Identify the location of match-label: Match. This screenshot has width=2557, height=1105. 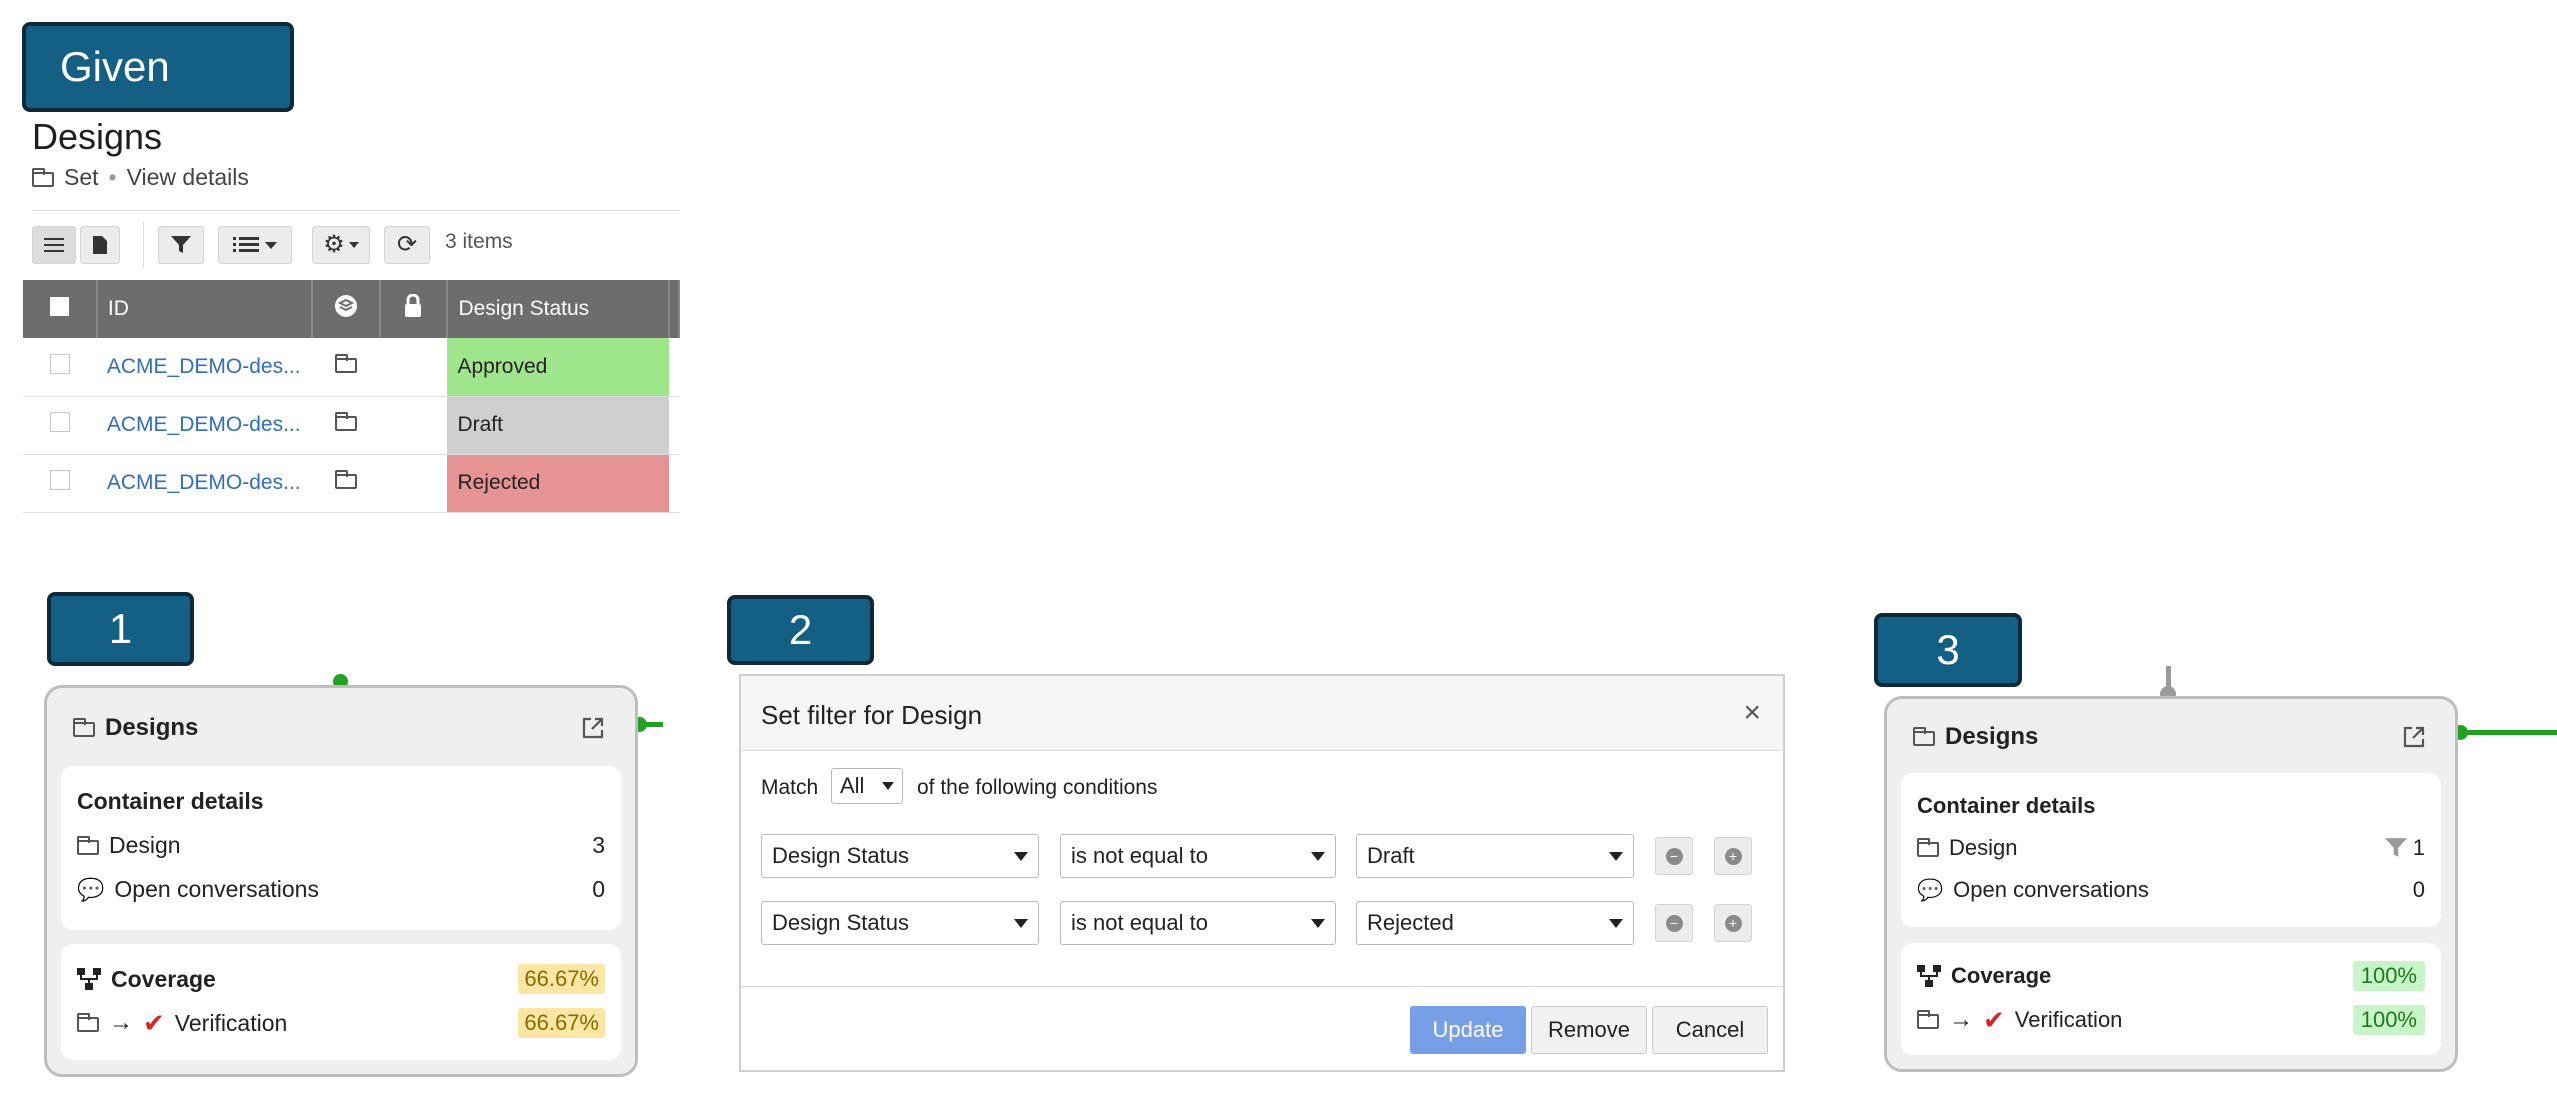
(790, 787).